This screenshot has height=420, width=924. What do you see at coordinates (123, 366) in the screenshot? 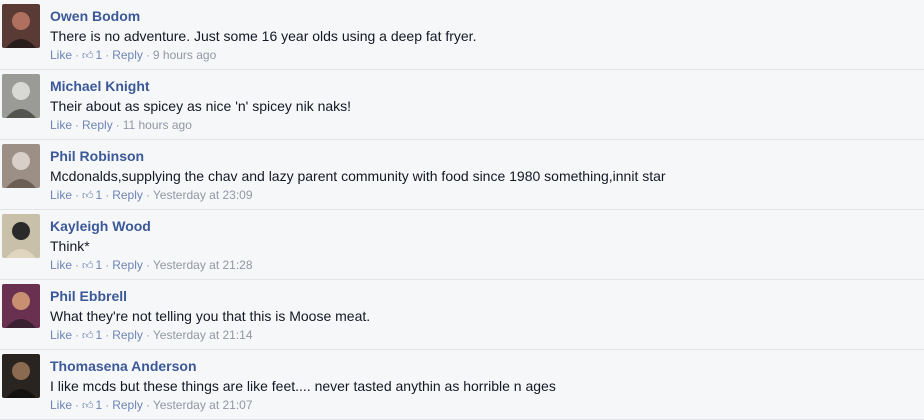
I see `comment-author: Thomasena Anderson` at bounding box center [123, 366].